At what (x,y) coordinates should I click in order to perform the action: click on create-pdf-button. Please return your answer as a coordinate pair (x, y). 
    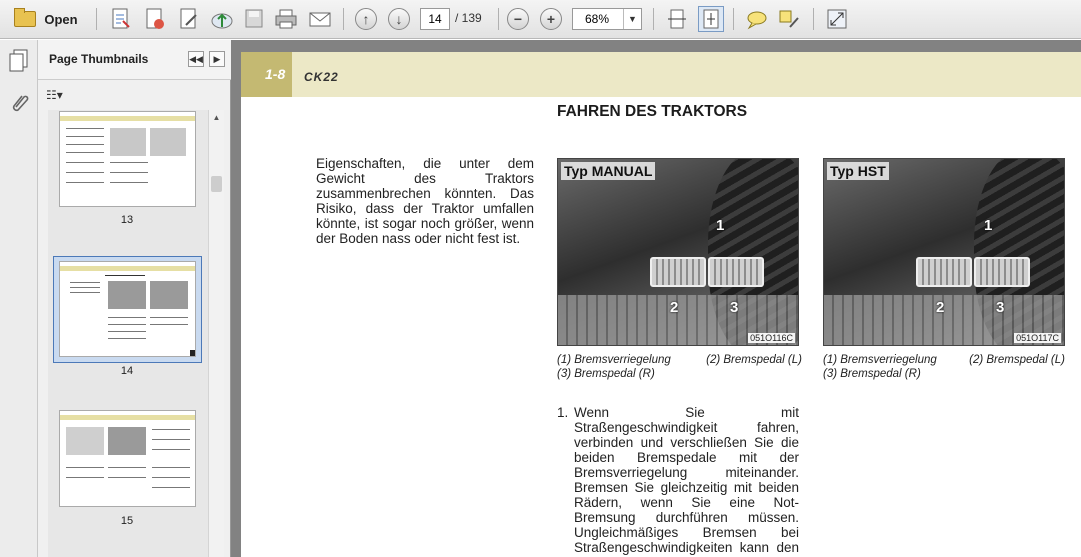
    Looking at the image, I should click on (121, 19).